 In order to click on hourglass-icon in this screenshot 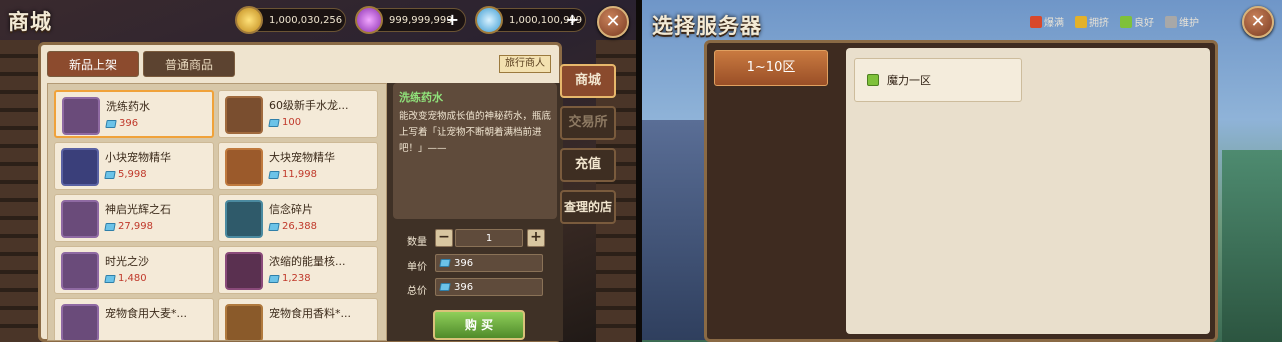, I will do `click(80, 271)`.